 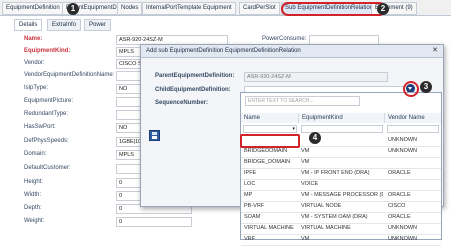 What do you see at coordinates (270, 141) in the screenshot?
I see `row-highlight-box` at bounding box center [270, 141].